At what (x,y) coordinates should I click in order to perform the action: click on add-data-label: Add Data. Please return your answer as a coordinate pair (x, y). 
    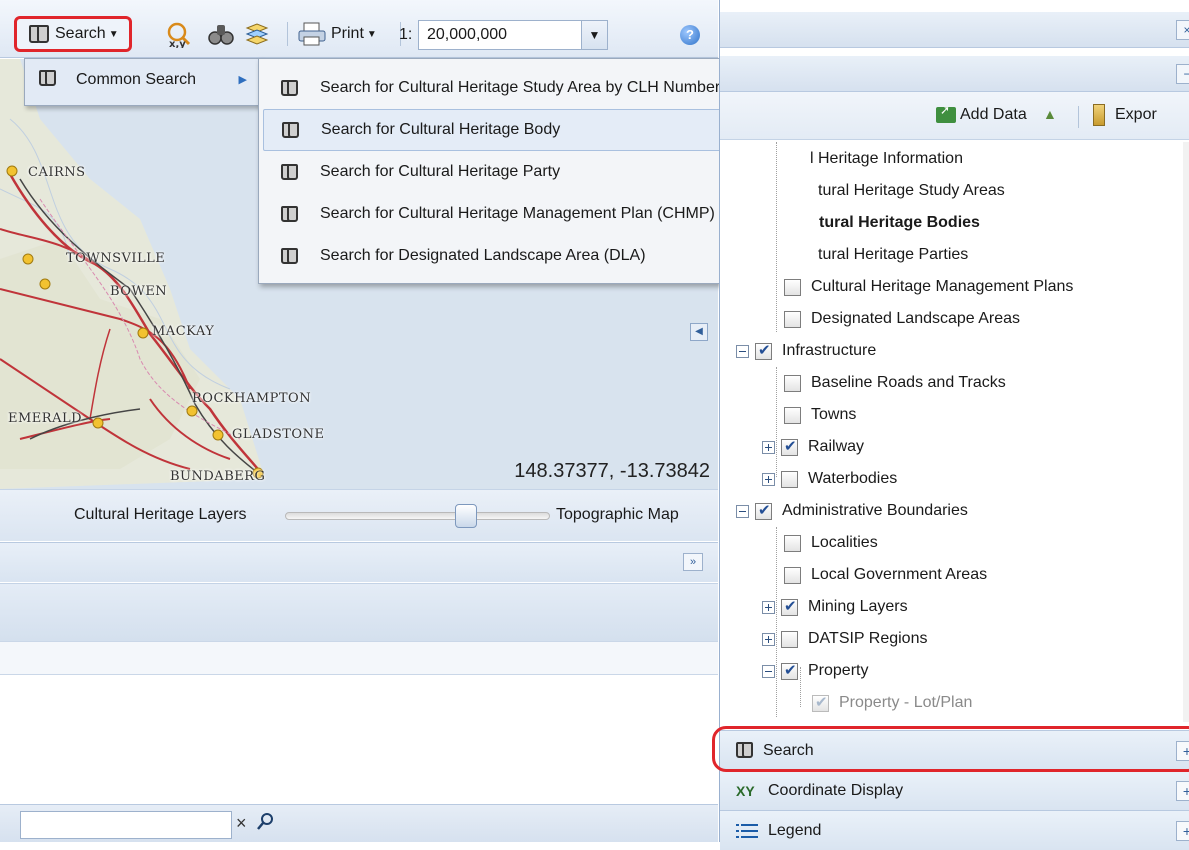
    Looking at the image, I should click on (993, 114).